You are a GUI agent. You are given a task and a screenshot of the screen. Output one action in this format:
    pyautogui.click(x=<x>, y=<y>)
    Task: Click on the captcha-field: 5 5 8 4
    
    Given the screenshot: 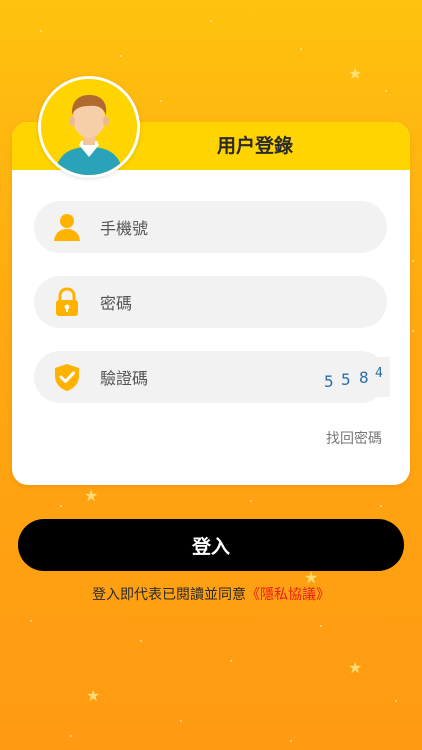 What is the action you would take?
    pyautogui.click(x=212, y=378)
    